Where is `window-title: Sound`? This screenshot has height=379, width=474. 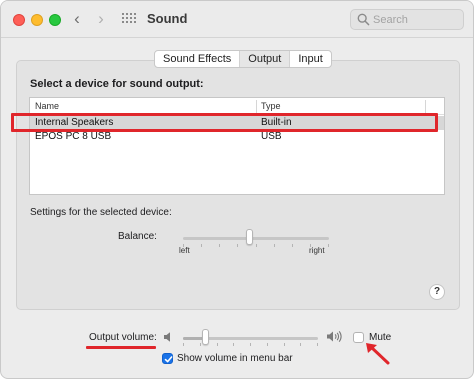
window-title: Sound is located at coordinates (167, 18).